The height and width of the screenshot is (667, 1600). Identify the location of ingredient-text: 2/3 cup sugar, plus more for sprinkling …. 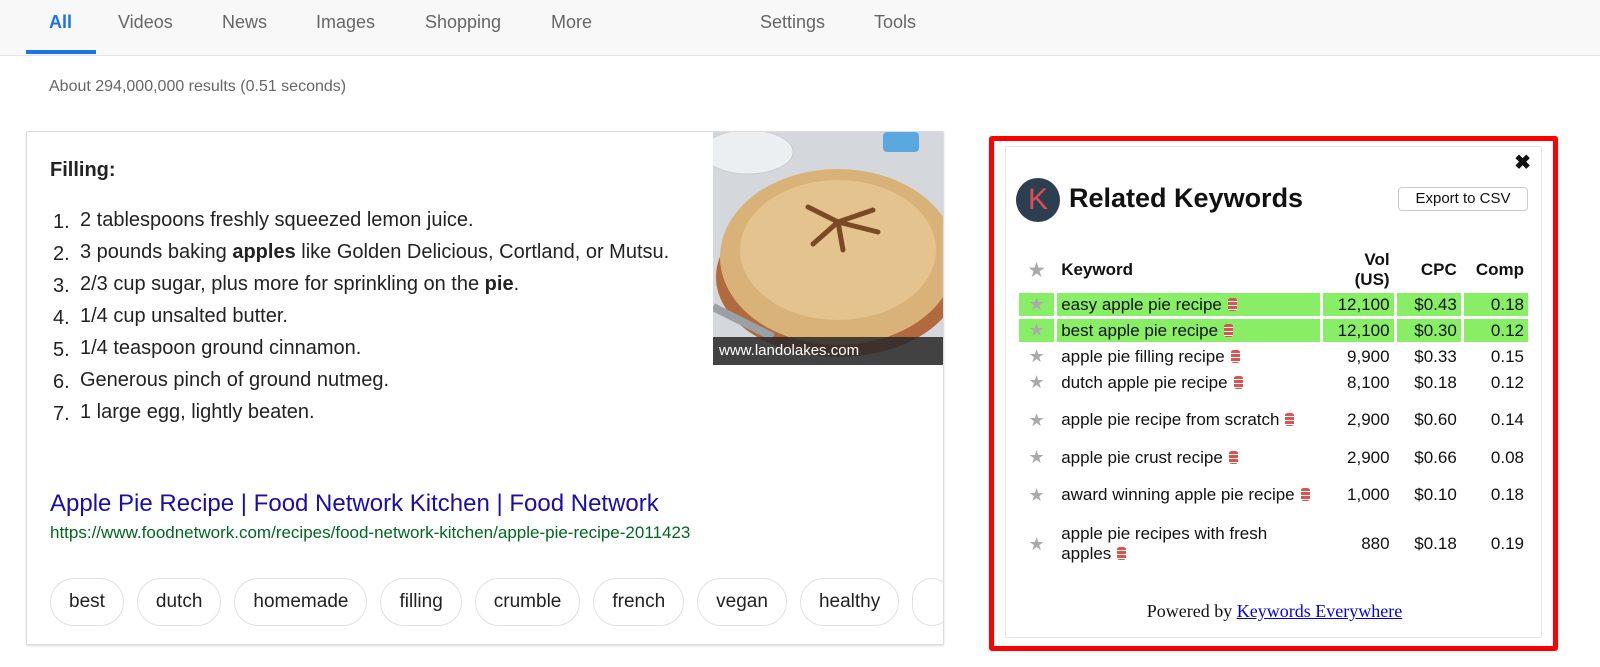
(386, 286).